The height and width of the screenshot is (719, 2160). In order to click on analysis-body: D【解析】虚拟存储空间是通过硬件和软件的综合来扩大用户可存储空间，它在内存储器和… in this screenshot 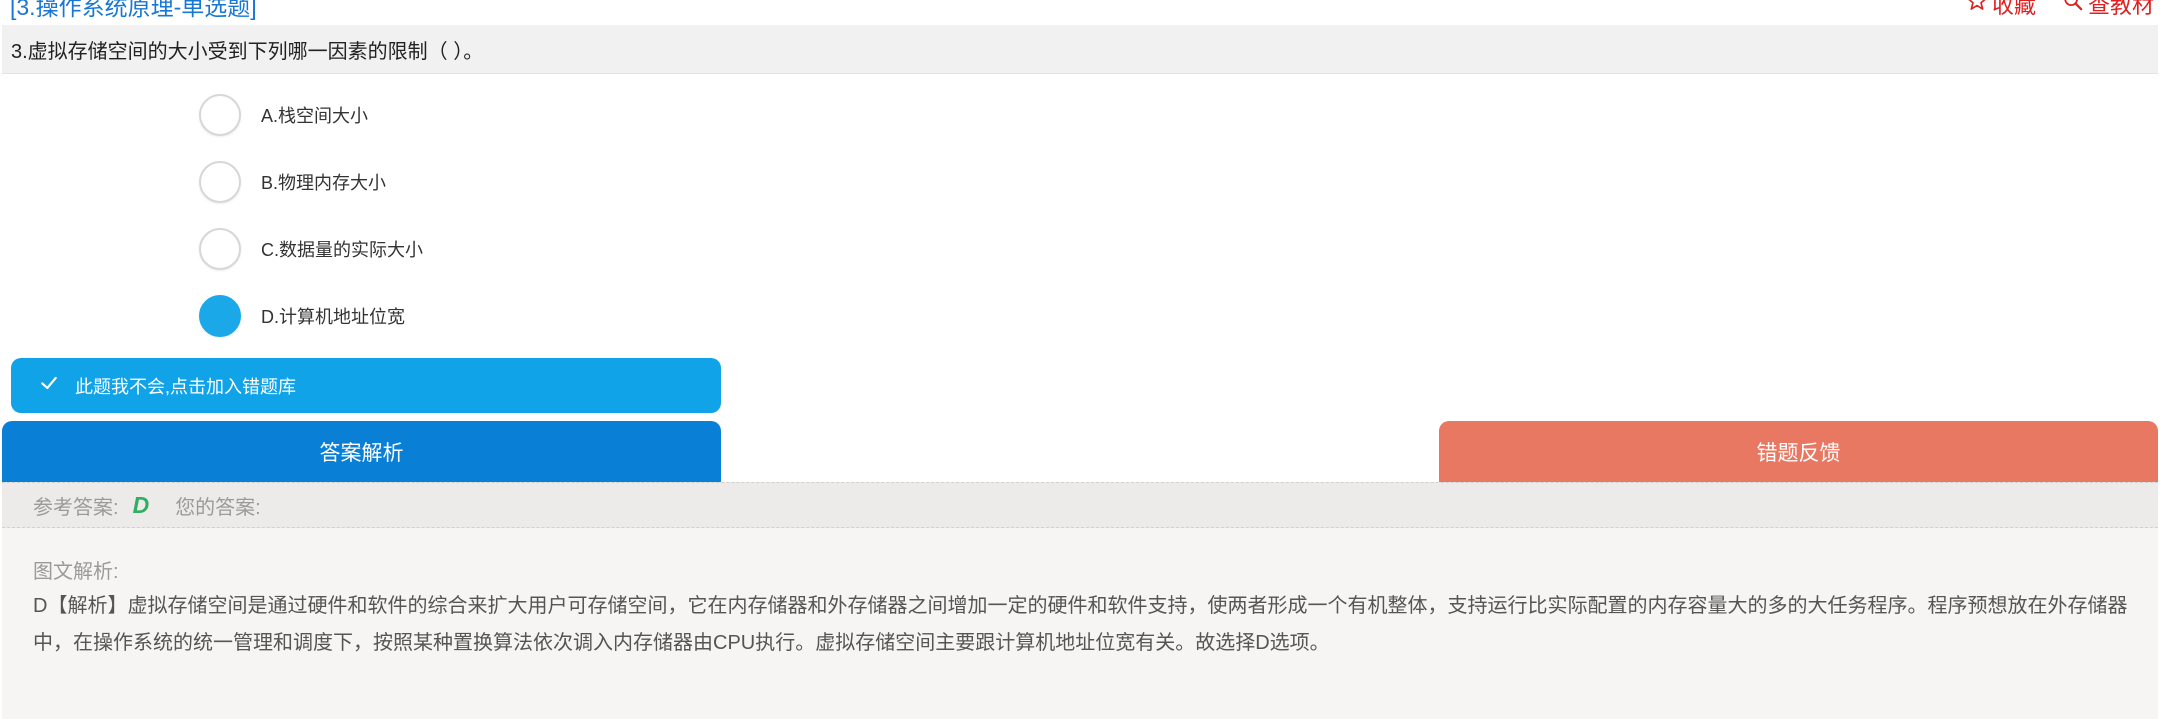, I will do `click(1080, 624)`.